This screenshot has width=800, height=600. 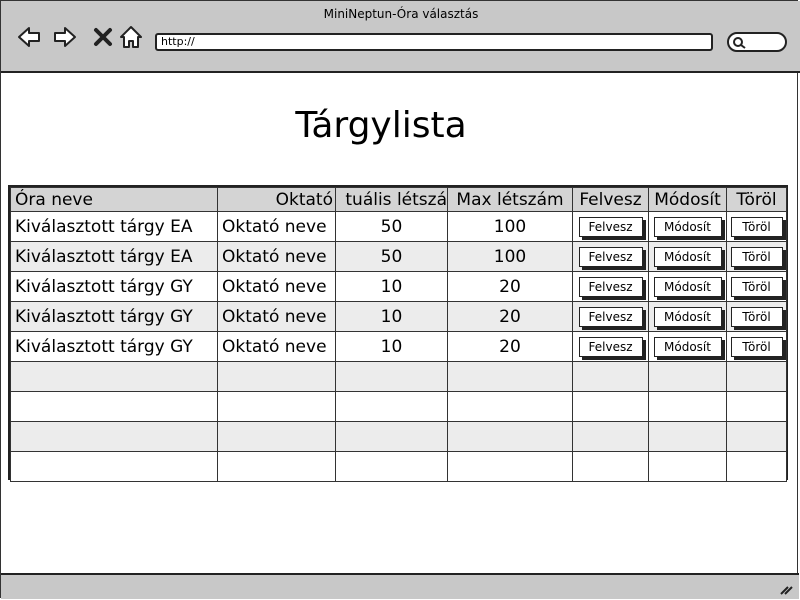 What do you see at coordinates (381, 125) in the screenshot?
I see `page-title: Tárgylista` at bounding box center [381, 125].